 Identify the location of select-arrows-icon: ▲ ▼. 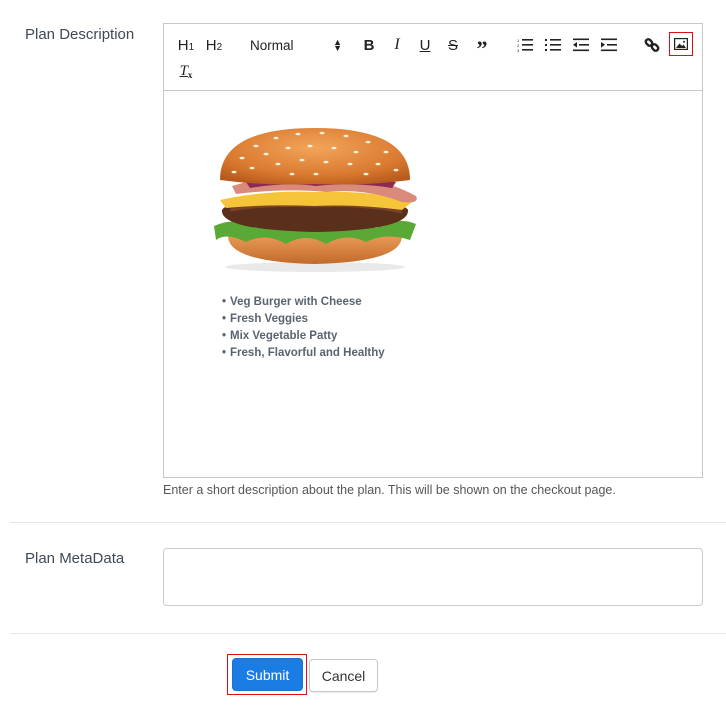
(337, 45).